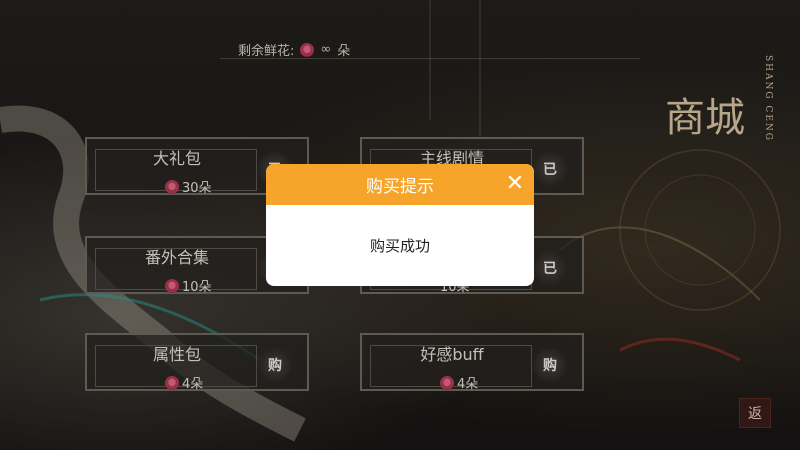  What do you see at coordinates (515, 184) in the screenshot?
I see `close-icon: ✕` at bounding box center [515, 184].